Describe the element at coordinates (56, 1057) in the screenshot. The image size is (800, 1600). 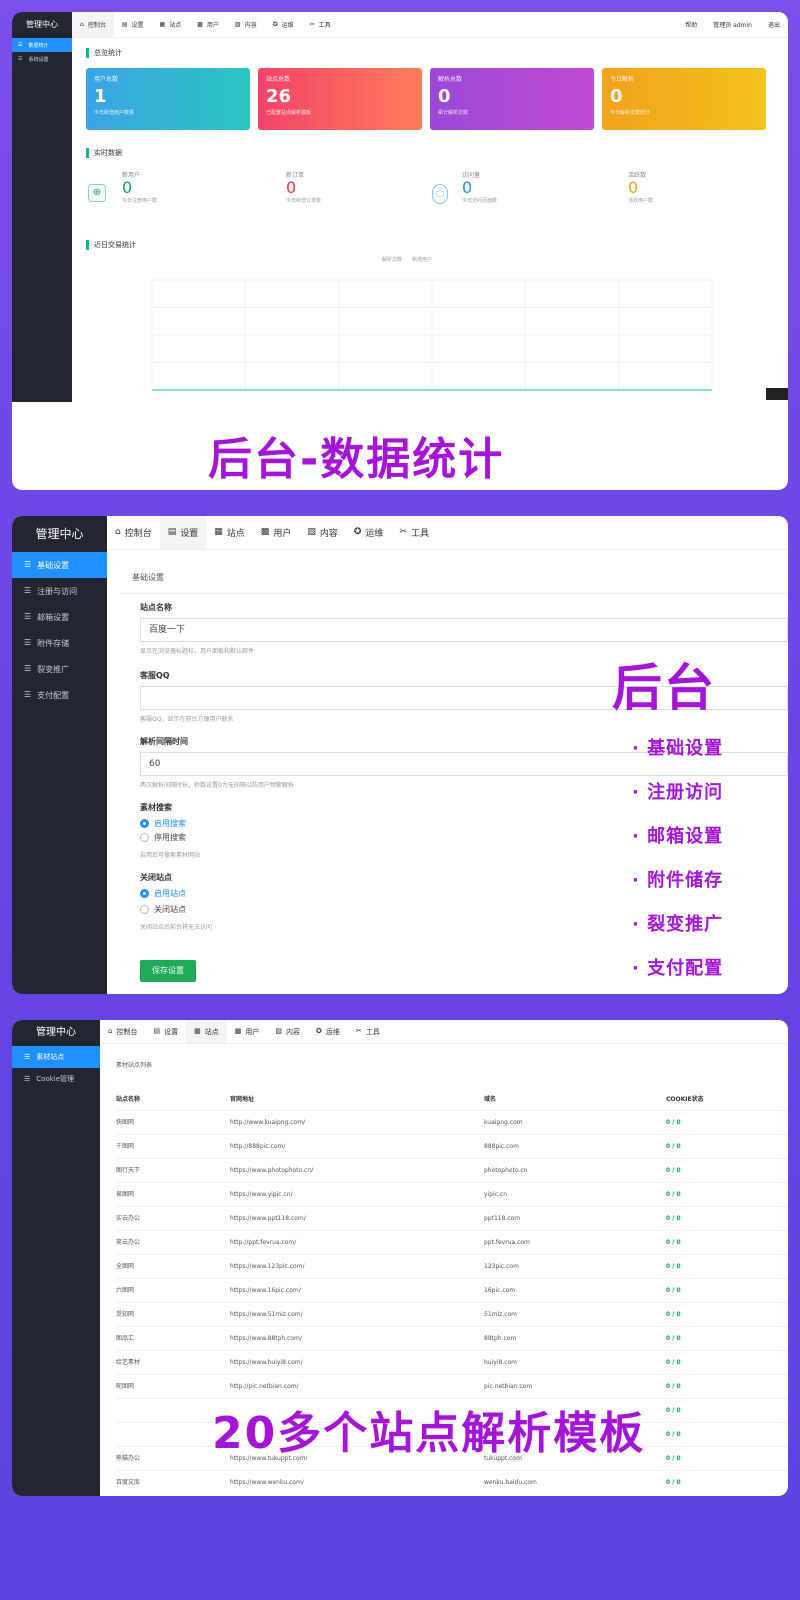
I see `sidebar-item-0: ☰ 素材站点` at that location.